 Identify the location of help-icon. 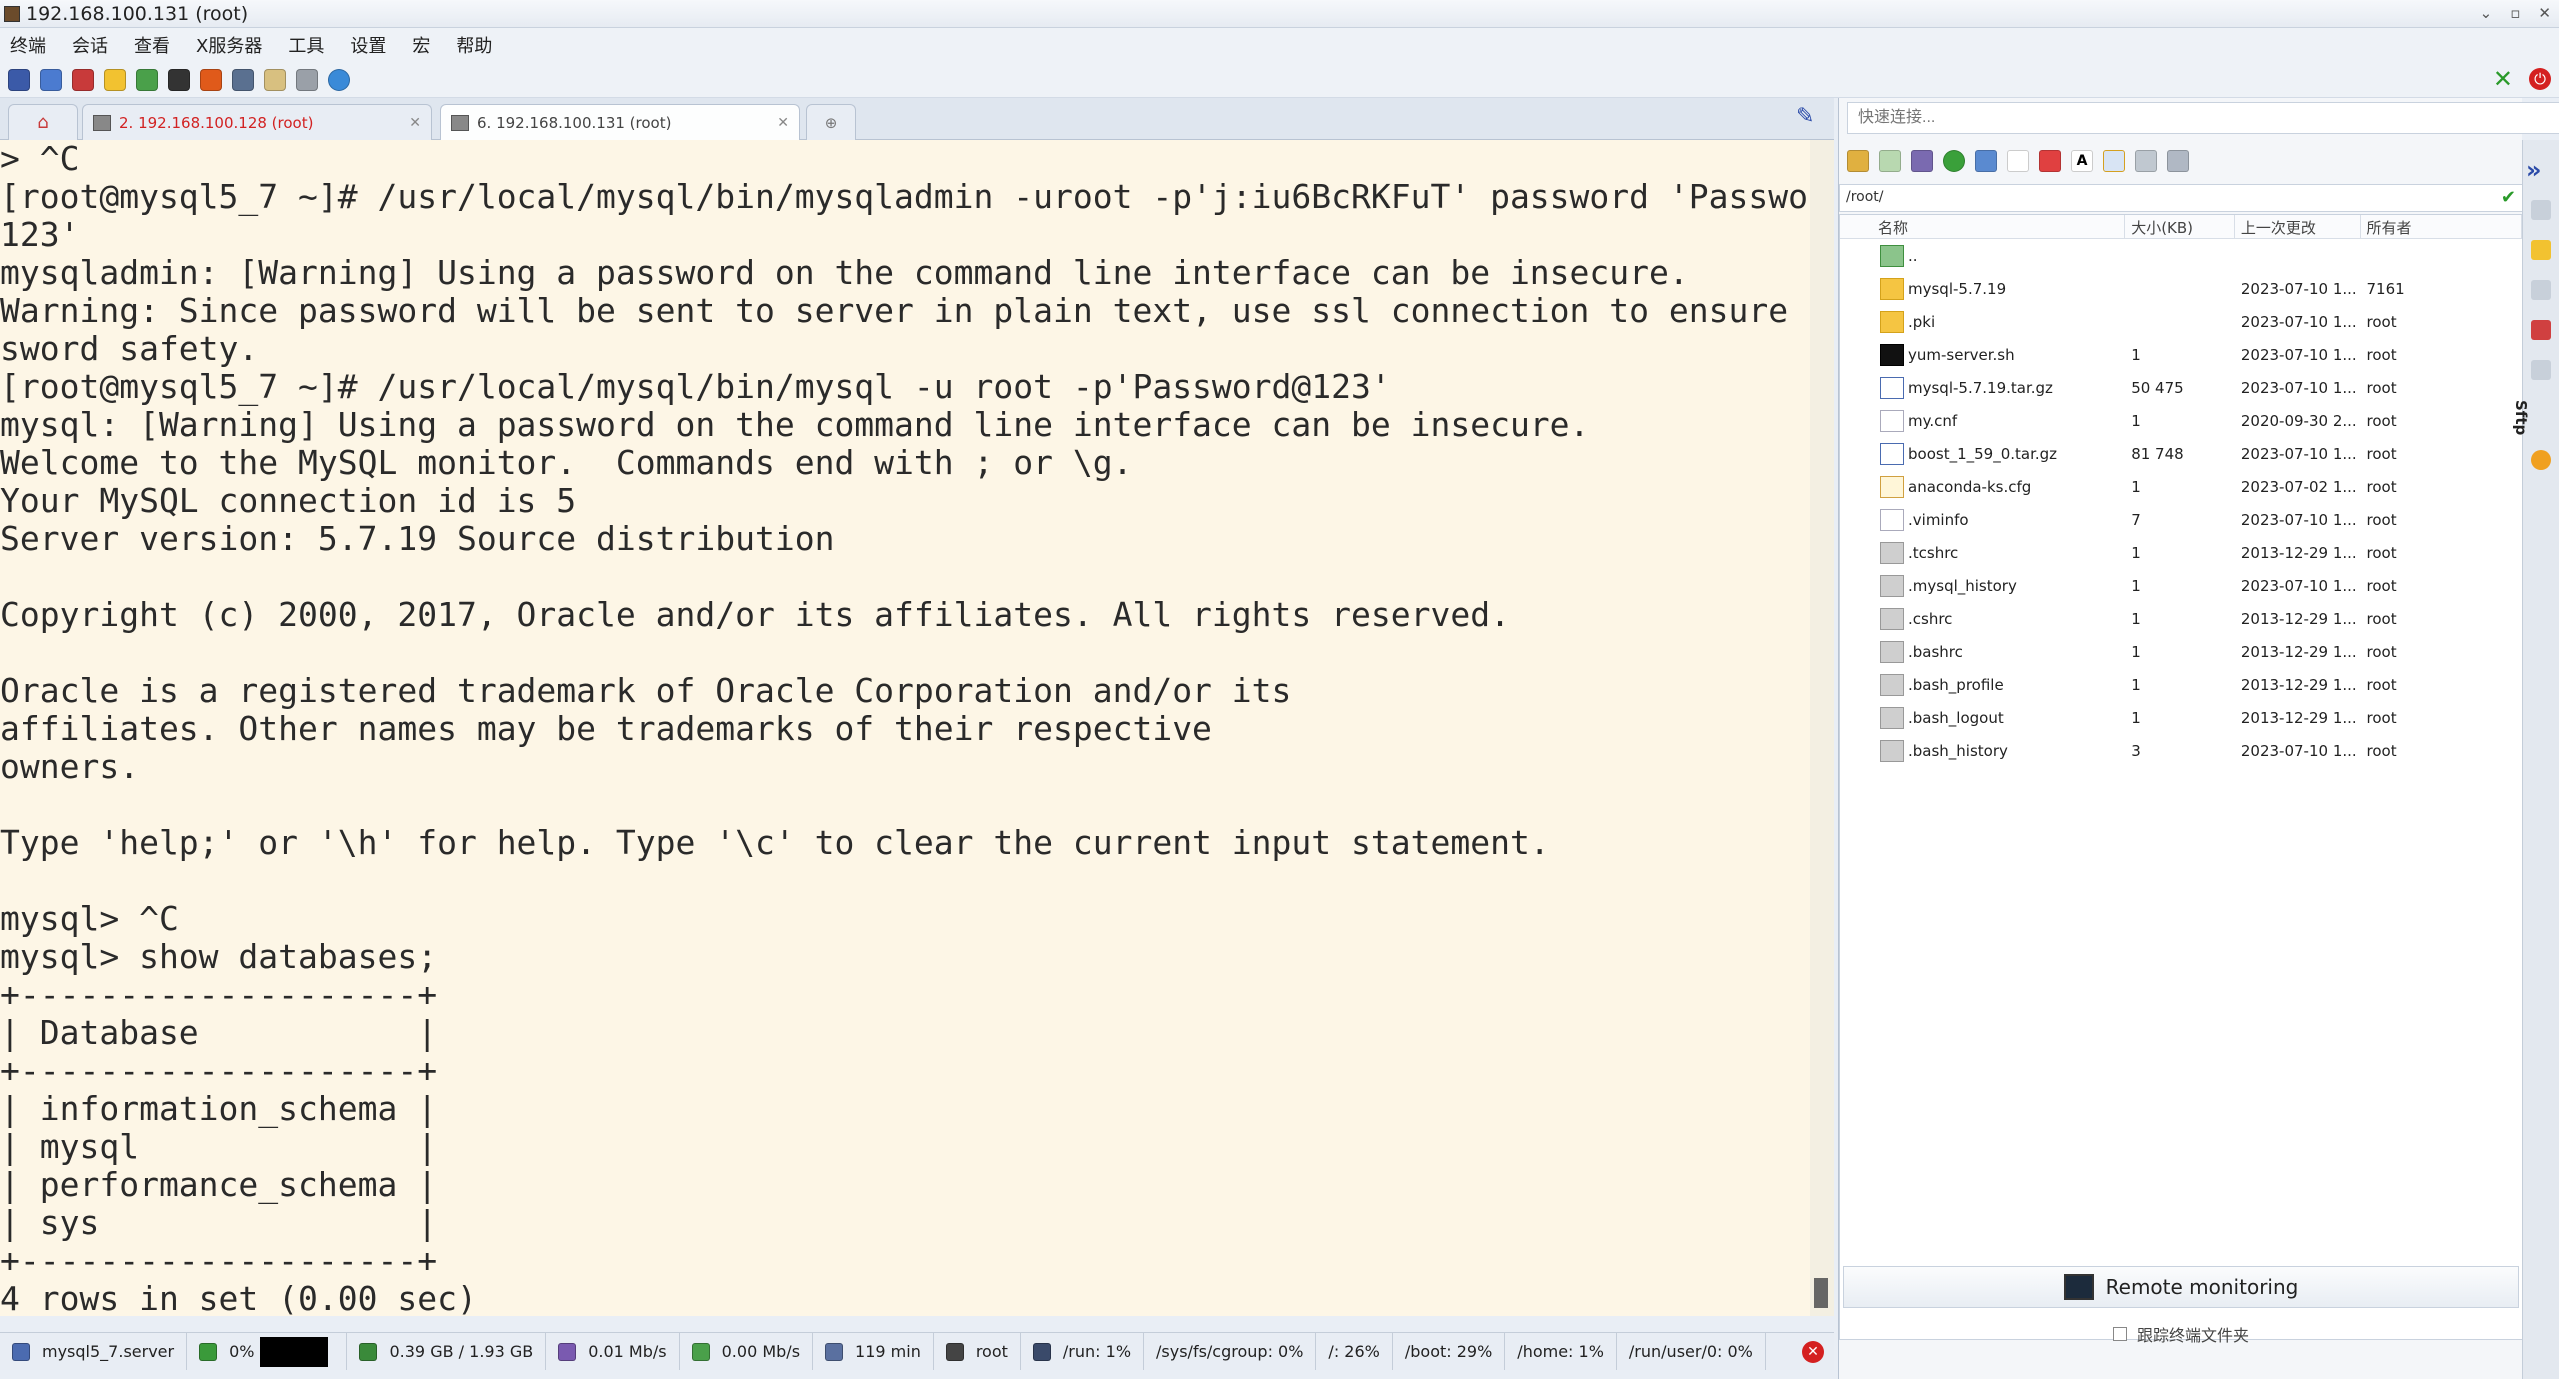
(339, 79).